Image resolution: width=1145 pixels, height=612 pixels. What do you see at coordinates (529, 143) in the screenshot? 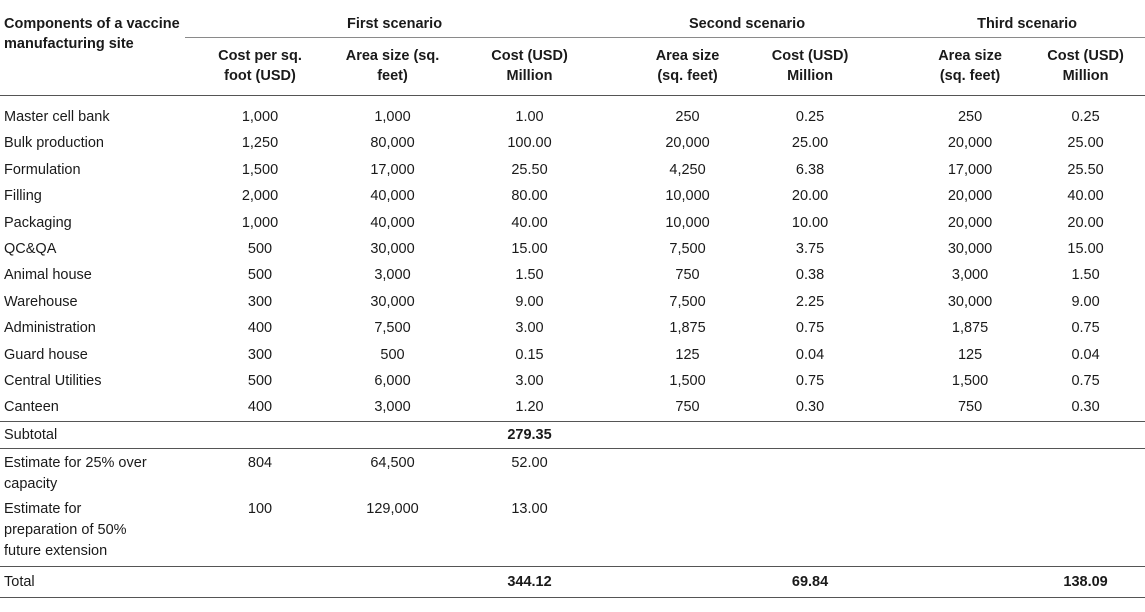
I see `row-cell: 100.00` at bounding box center [529, 143].